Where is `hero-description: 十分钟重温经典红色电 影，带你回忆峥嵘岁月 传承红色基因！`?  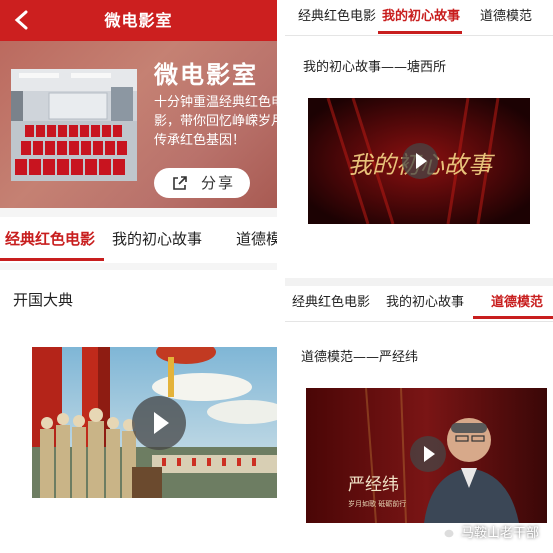 hero-description: 十分钟重温经典红色电 影，带你回忆峥嵘岁月 传承红色基因！ is located at coordinates (215, 121).